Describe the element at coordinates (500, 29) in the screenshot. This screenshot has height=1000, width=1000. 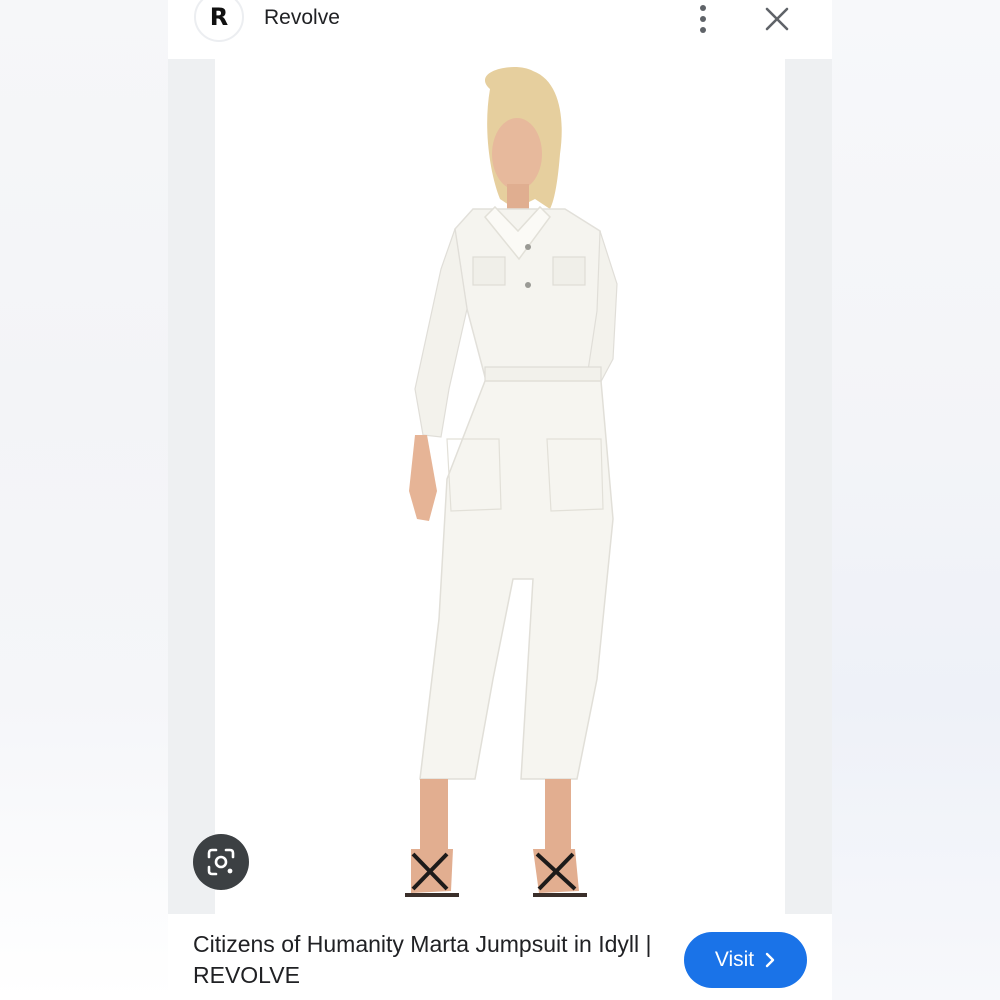
I see `preview-header: R Revolve` at that location.